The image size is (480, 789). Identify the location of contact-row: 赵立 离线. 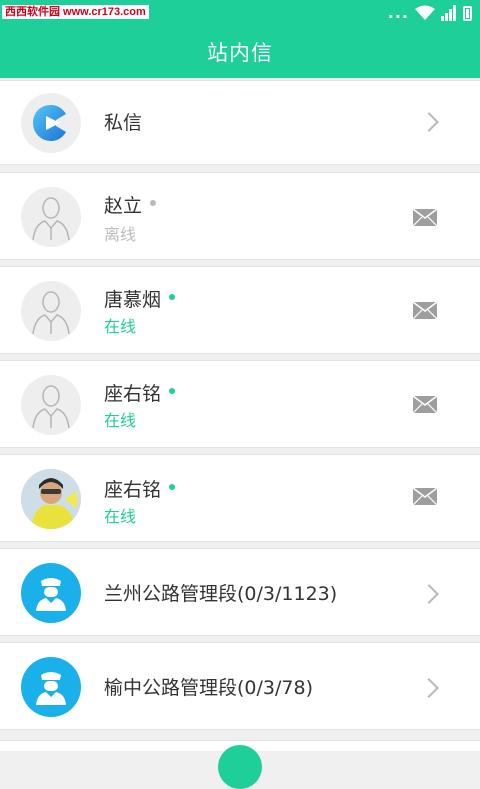
(240, 216).